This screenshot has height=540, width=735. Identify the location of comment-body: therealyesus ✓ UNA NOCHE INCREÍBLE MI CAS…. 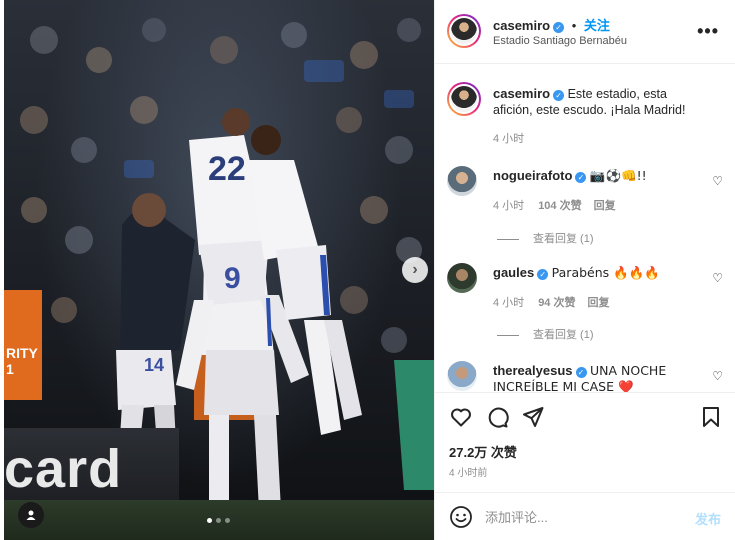
(600, 377).